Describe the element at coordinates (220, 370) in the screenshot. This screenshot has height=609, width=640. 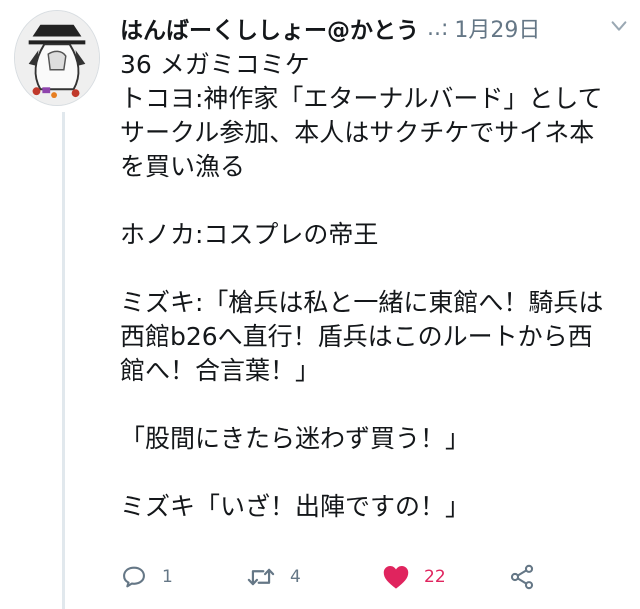
I see `tweet-text-line: 館へ！合言葉！」` at that location.